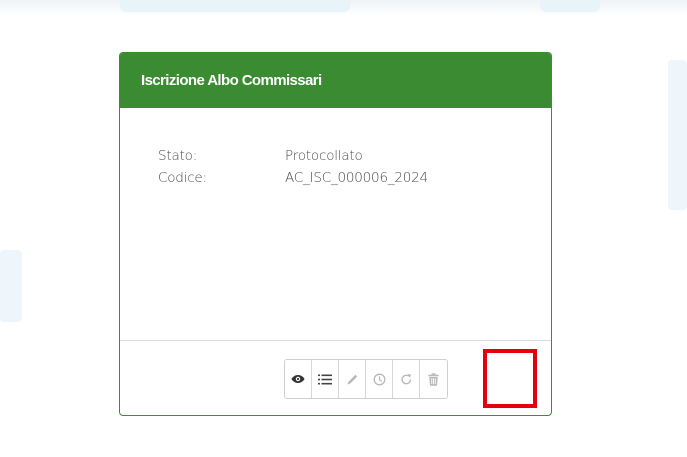 The image size is (687, 457). I want to click on clock-icon, so click(379, 379).